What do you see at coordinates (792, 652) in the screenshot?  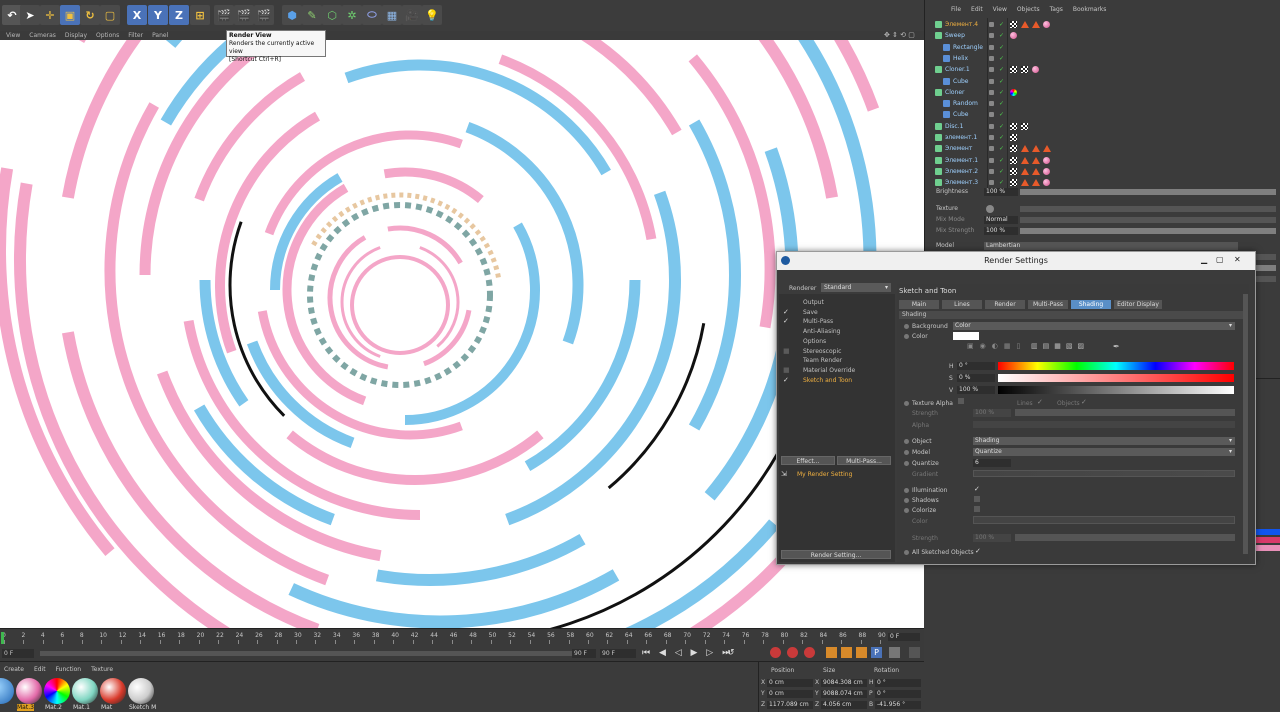 I see `autokey-icon` at bounding box center [792, 652].